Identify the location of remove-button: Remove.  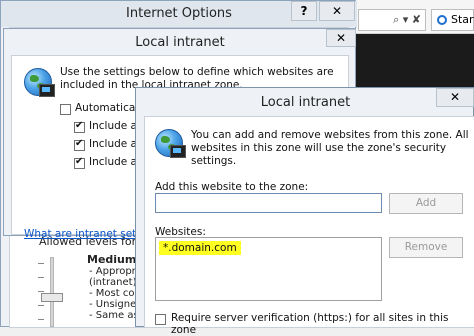
(426, 247).